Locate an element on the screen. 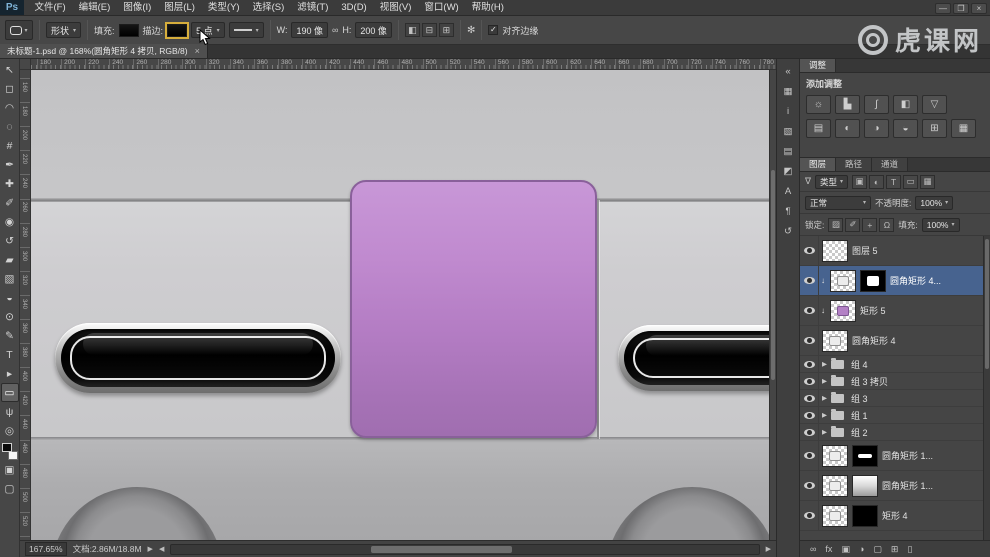 This screenshot has width=990, height=557. canvas-horizontal-scrollbar is located at coordinates (465, 549).